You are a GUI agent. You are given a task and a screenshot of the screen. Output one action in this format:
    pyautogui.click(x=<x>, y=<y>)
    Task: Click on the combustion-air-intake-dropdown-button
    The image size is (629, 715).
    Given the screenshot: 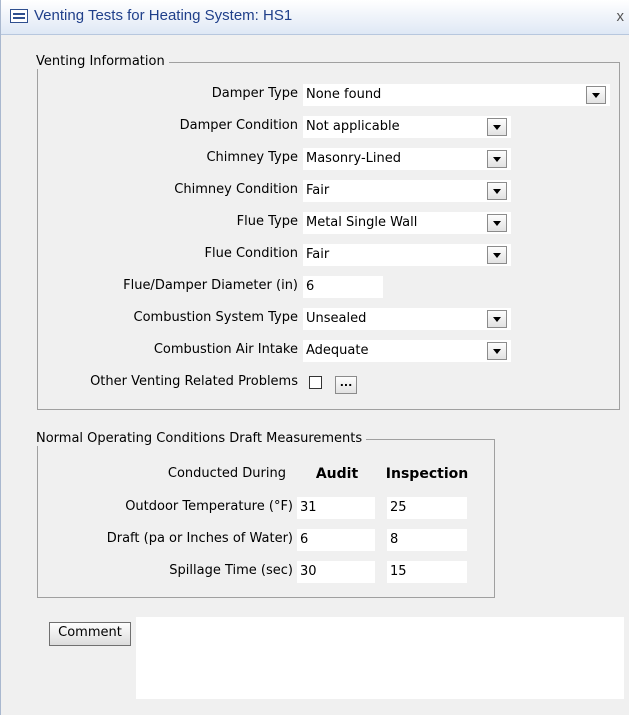 What is the action you would take?
    pyautogui.click(x=497, y=351)
    